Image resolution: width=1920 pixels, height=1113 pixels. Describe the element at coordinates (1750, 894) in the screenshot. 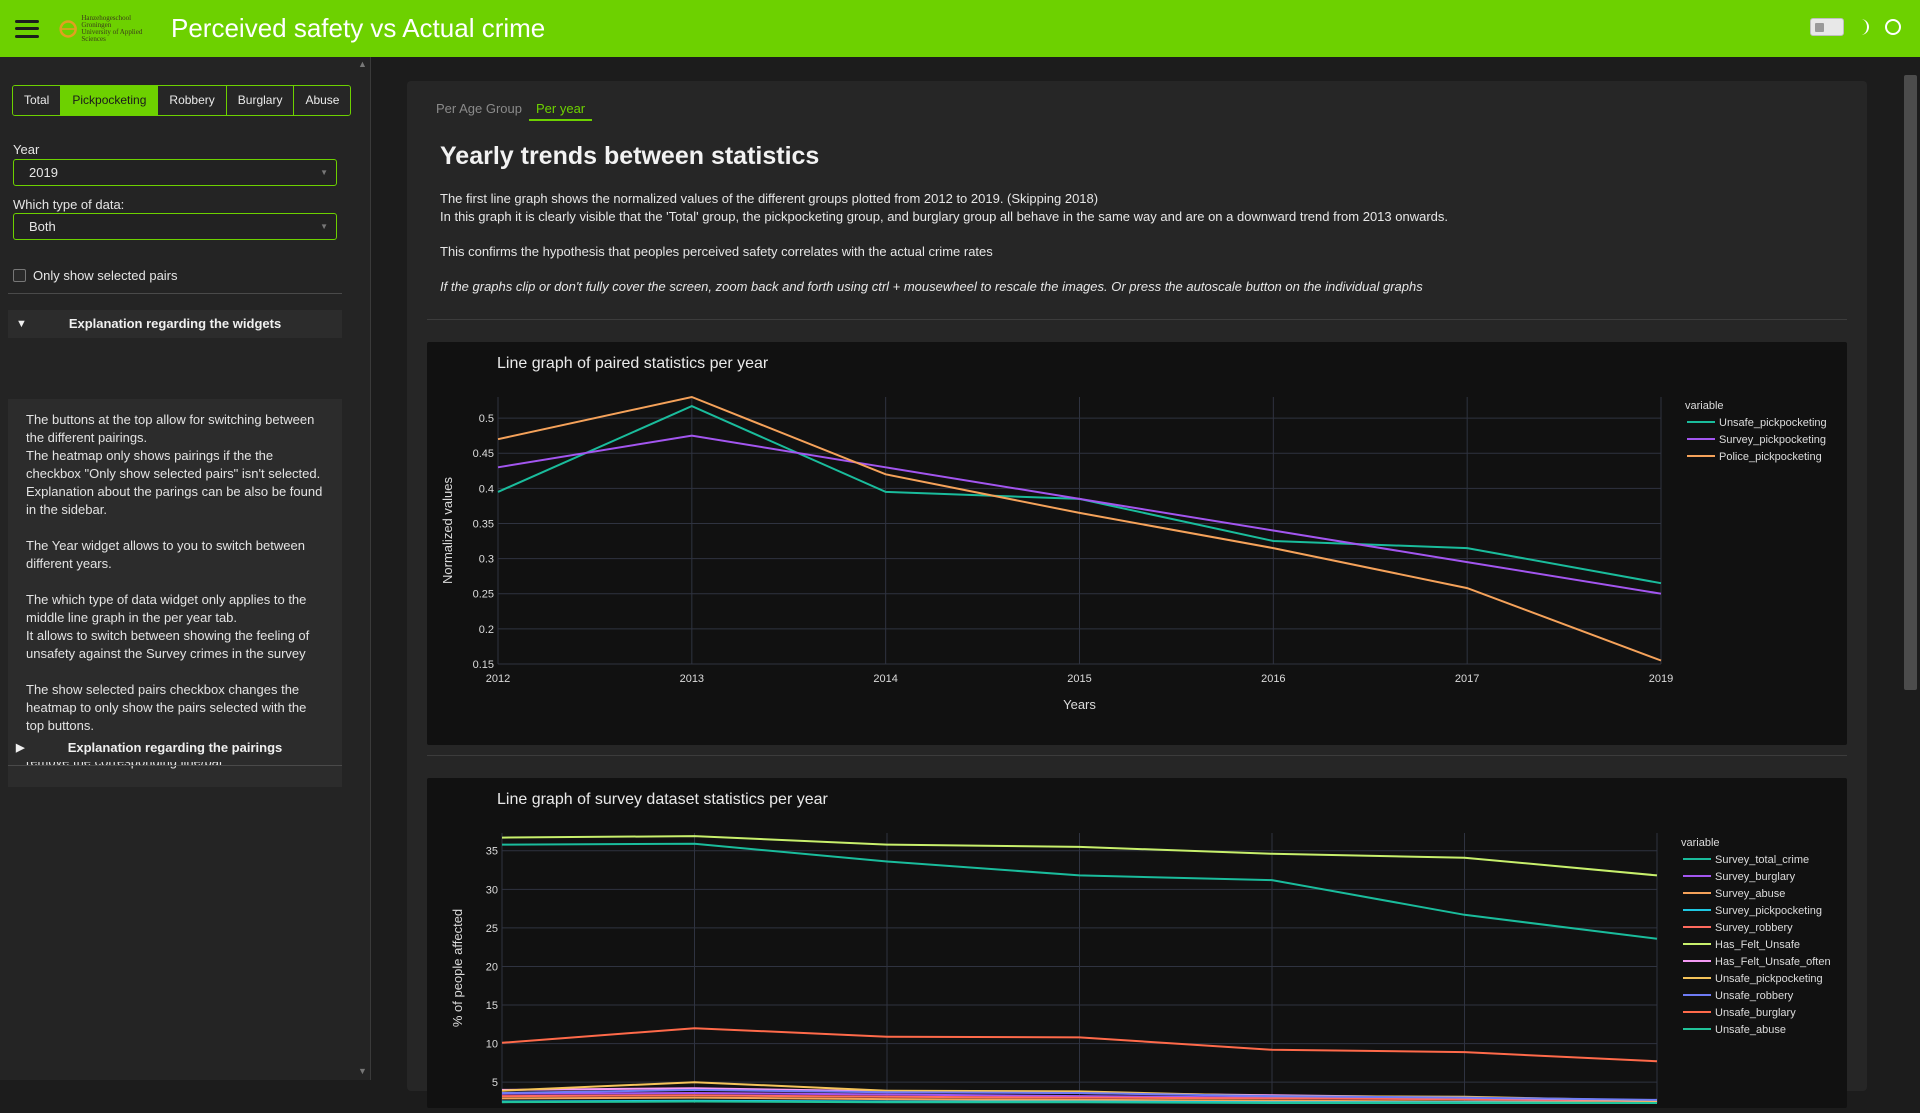

I see `legend-item: Survey_abuse` at that location.